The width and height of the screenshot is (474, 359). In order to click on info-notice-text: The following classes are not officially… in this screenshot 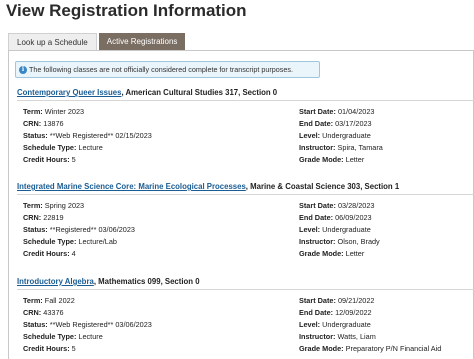, I will do `click(161, 69)`.